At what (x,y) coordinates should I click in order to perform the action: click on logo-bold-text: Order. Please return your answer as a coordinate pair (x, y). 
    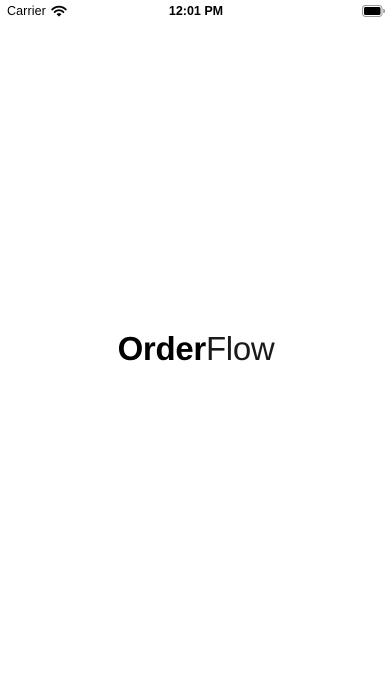
    Looking at the image, I should click on (162, 348).